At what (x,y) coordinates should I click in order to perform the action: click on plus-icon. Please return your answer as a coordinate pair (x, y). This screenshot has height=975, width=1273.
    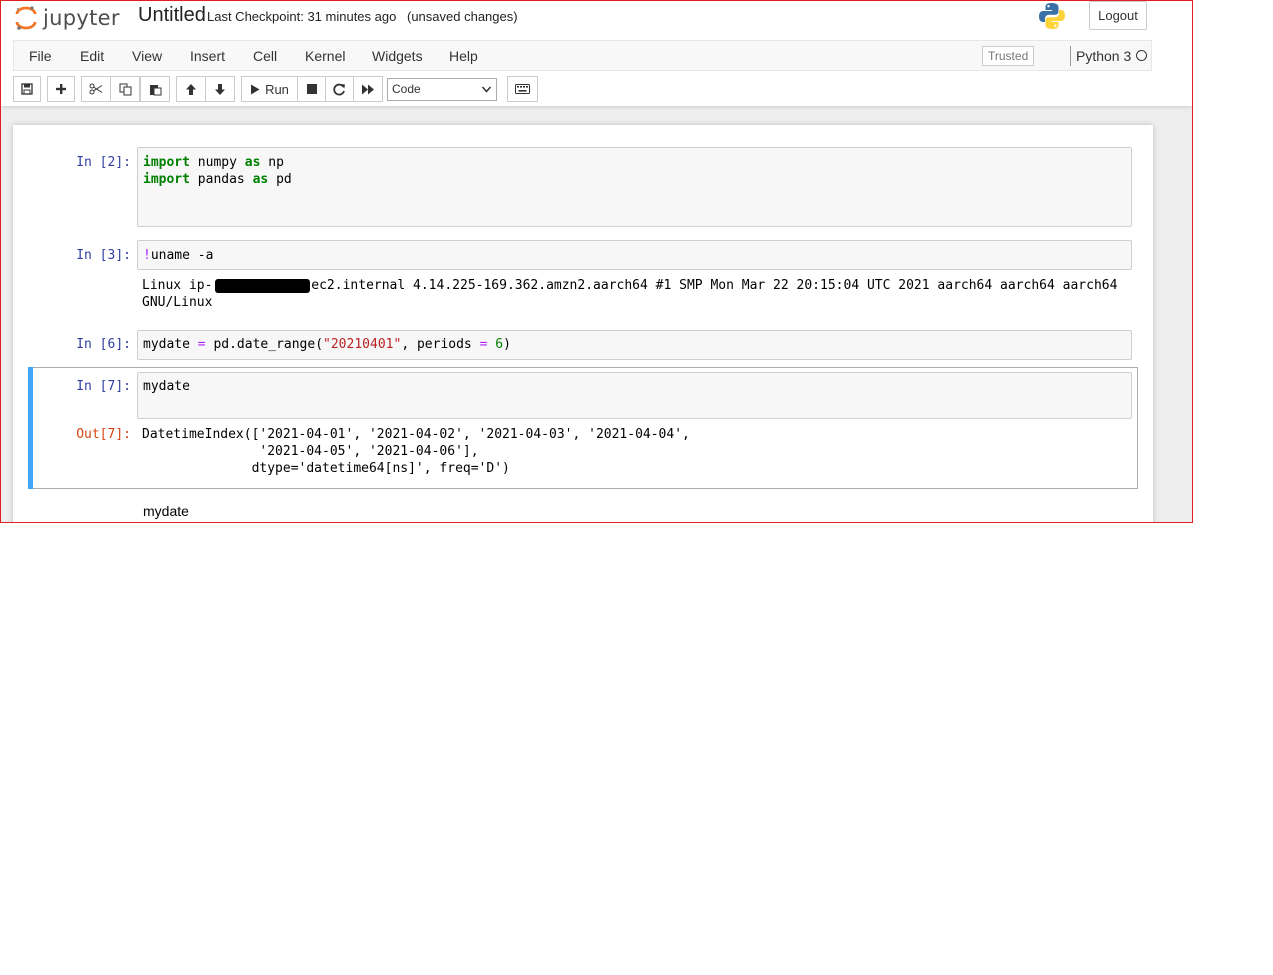
    Looking at the image, I should click on (61, 89).